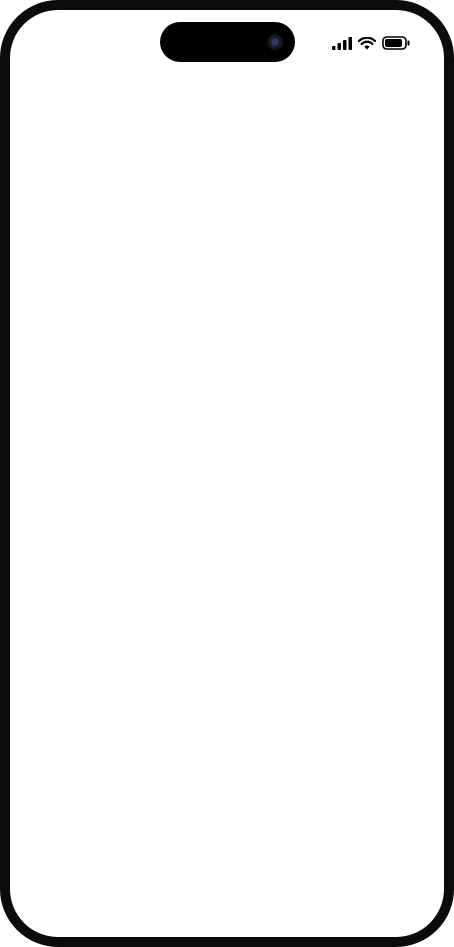 Image resolution: width=454 pixels, height=947 pixels. Describe the element at coordinates (110, 135) in the screenshot. I see `location-label: Location or Keywords` at that location.